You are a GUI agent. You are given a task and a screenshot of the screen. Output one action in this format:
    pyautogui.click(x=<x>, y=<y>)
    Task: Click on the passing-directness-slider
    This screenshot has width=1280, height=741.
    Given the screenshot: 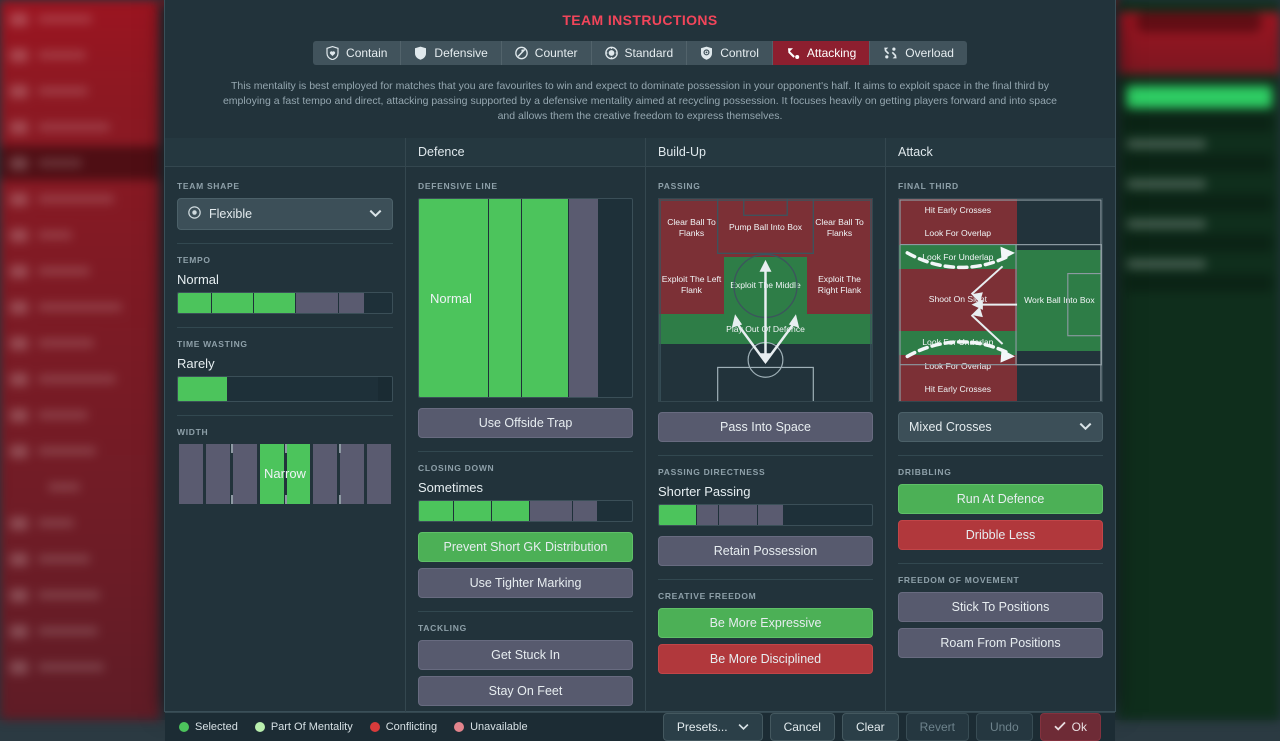 What is the action you would take?
    pyautogui.click(x=765, y=515)
    